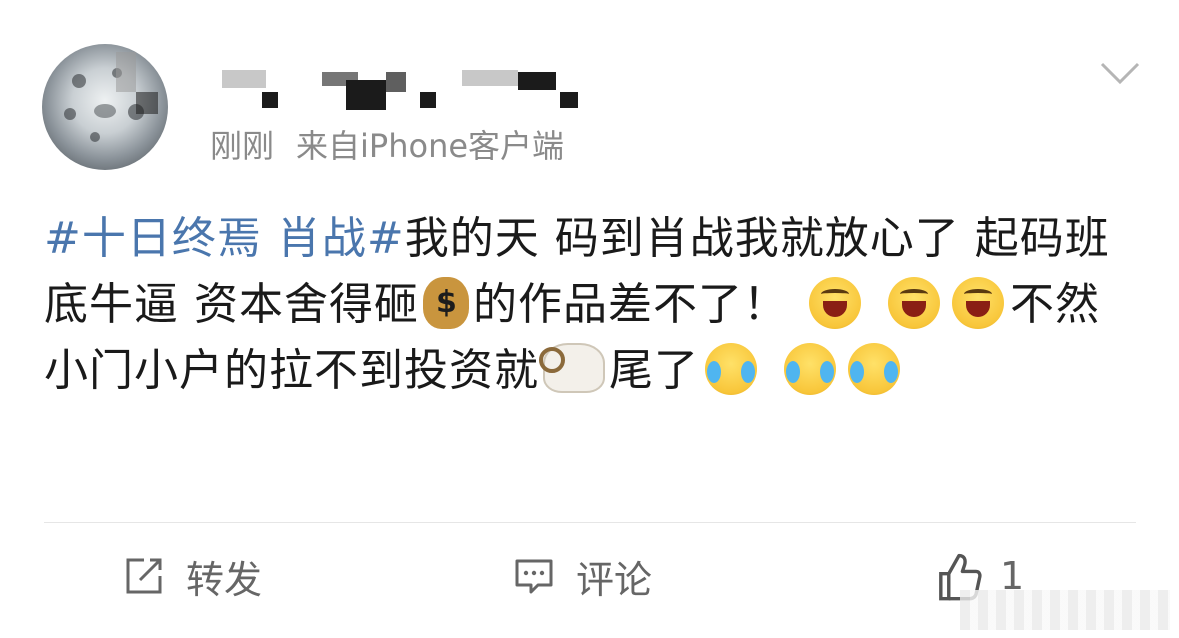 The width and height of the screenshot is (1179, 638). What do you see at coordinates (1120, 73) in the screenshot?
I see `chevron-down-icon` at bounding box center [1120, 73].